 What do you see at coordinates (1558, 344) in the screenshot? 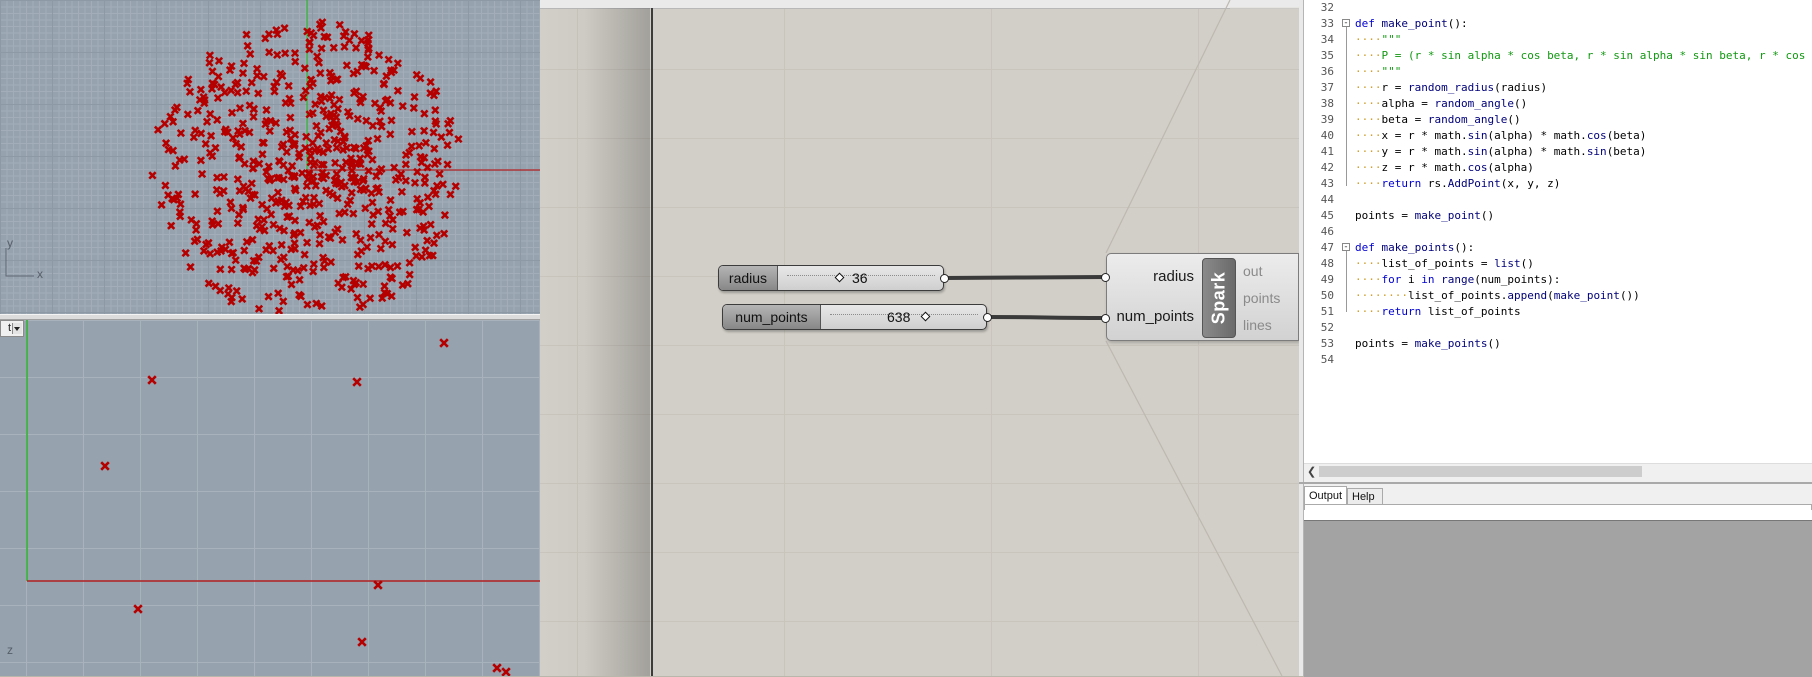
I see `code-line: 53points = make_points()` at bounding box center [1558, 344].